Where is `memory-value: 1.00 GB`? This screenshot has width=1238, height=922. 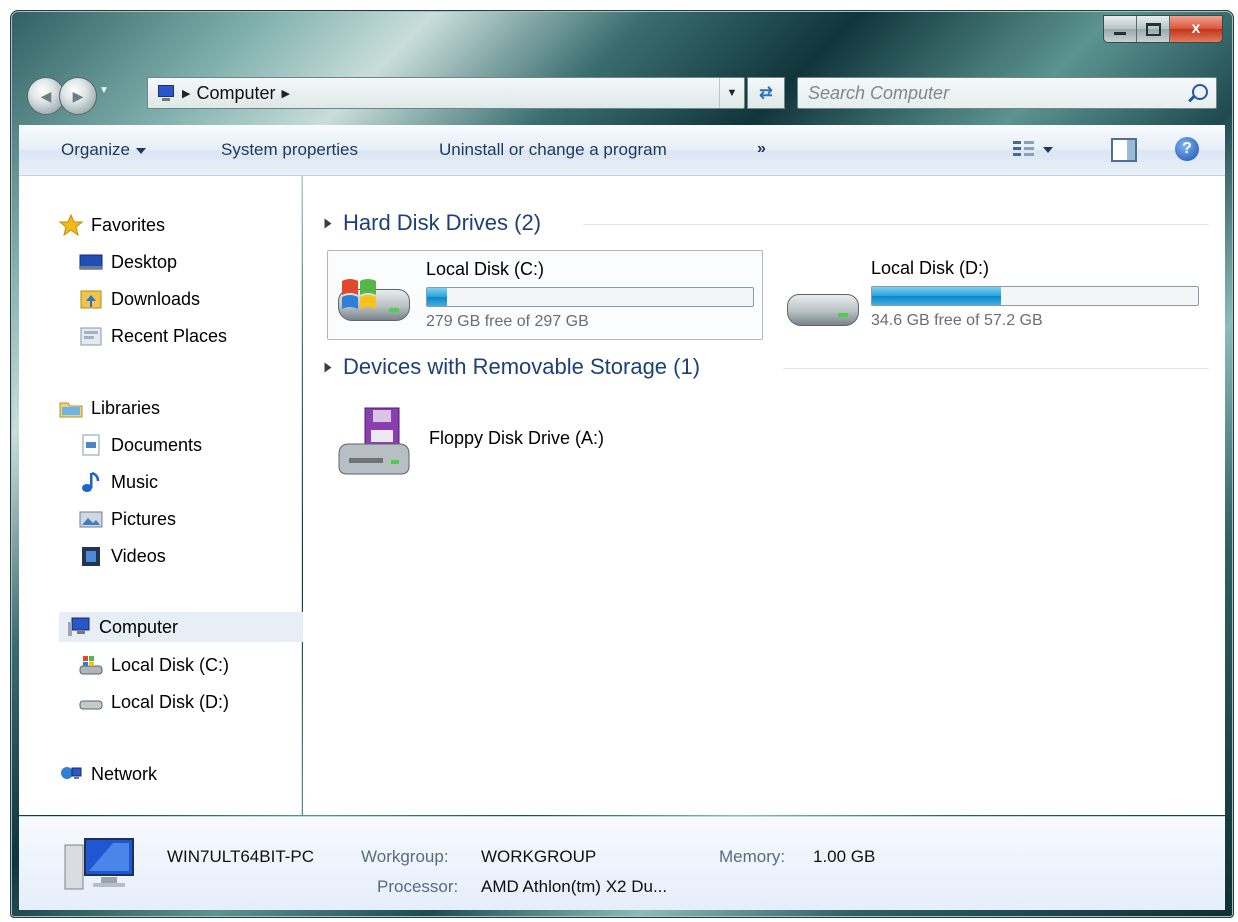
memory-value: 1.00 GB is located at coordinates (844, 856).